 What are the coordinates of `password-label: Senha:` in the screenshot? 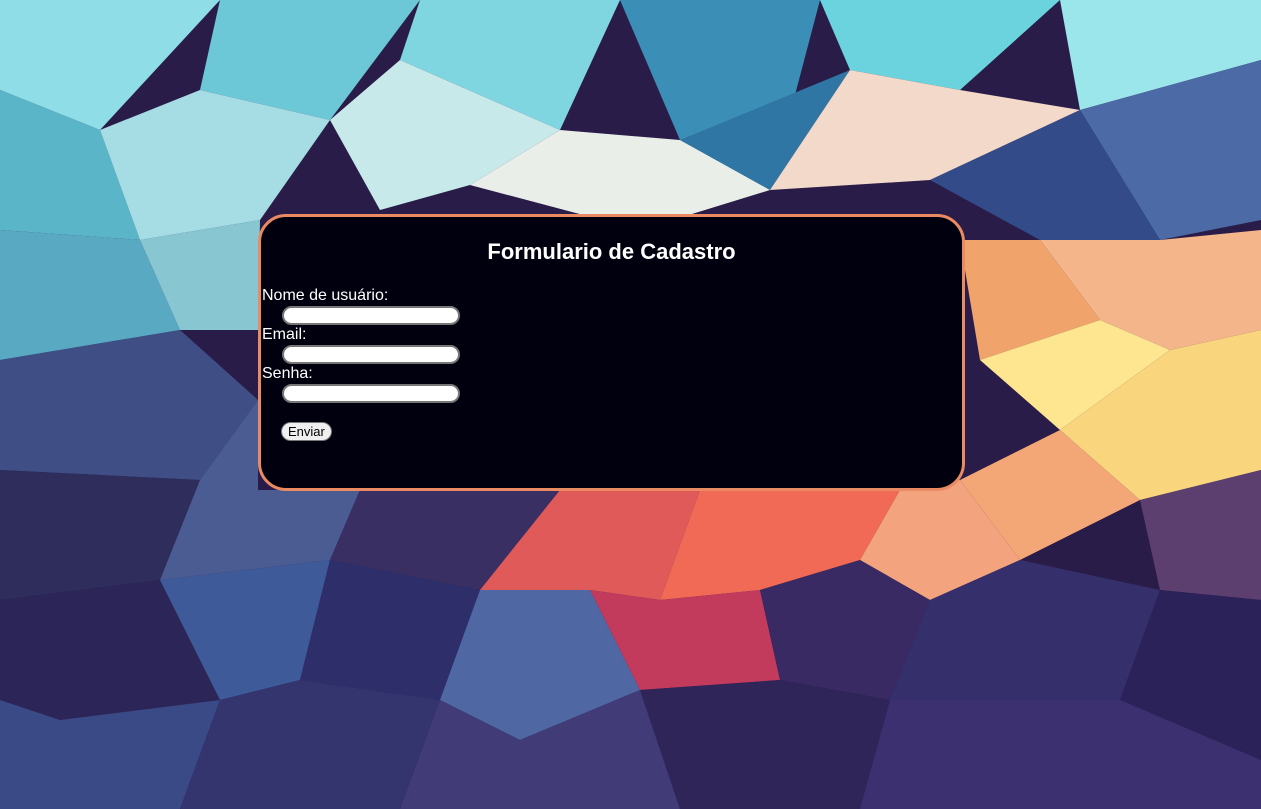 It's located at (287, 373).